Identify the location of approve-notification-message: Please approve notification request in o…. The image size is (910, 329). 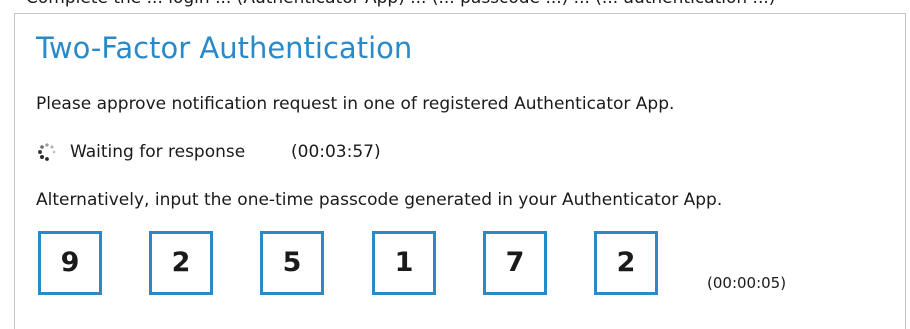
(355, 104).